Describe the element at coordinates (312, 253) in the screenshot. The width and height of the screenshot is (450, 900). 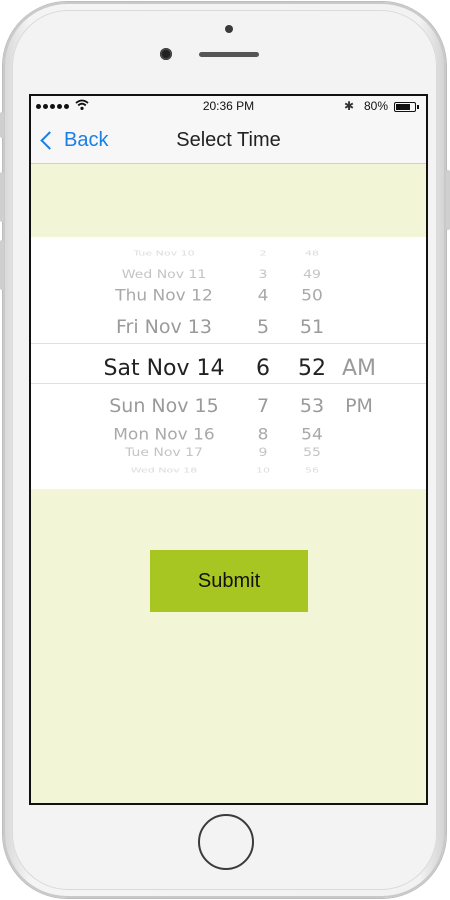
I see `minute-option: 48` at that location.